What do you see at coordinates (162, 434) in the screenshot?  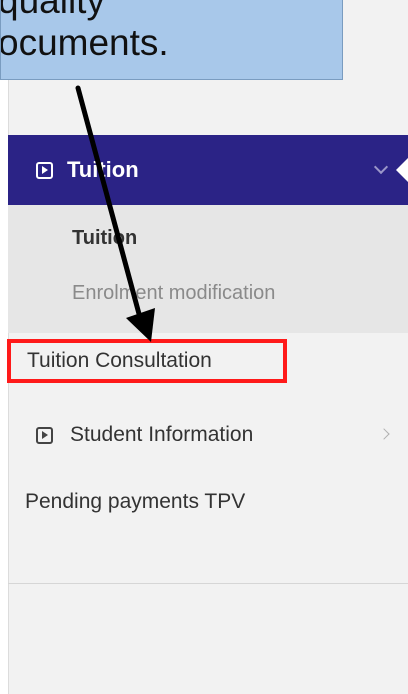 I see `menu-item-student-information-label: Student Information` at bounding box center [162, 434].